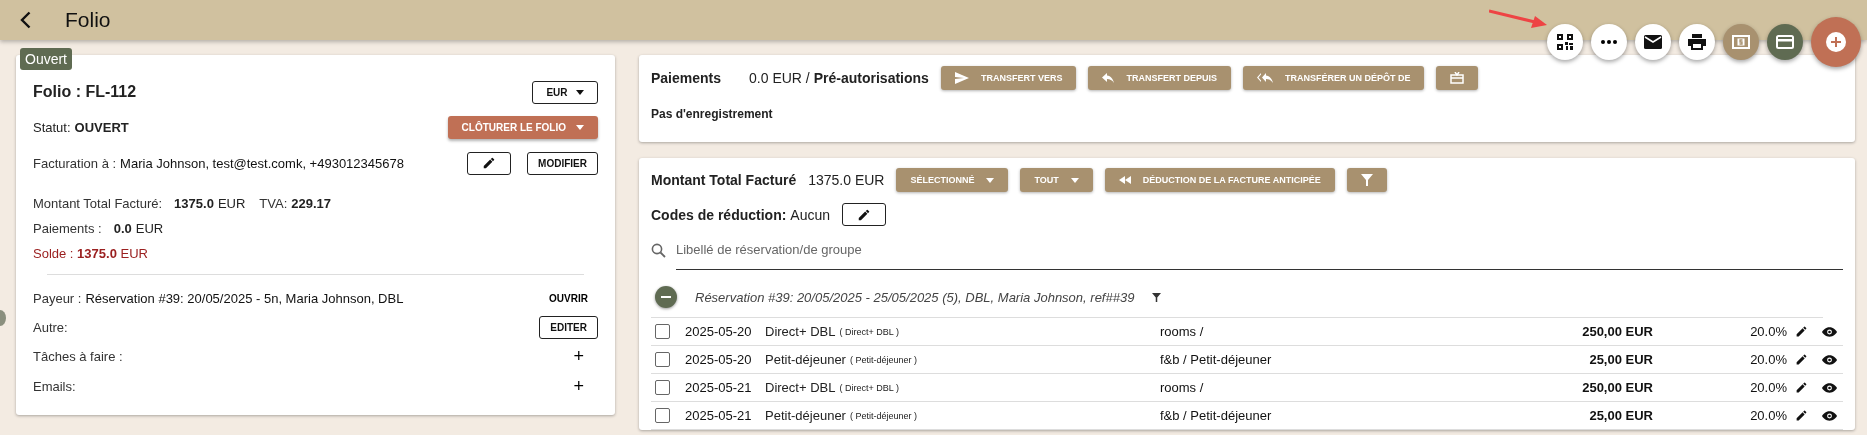 The image size is (1867, 435). I want to click on payments-value: 0.0, so click(122, 228).